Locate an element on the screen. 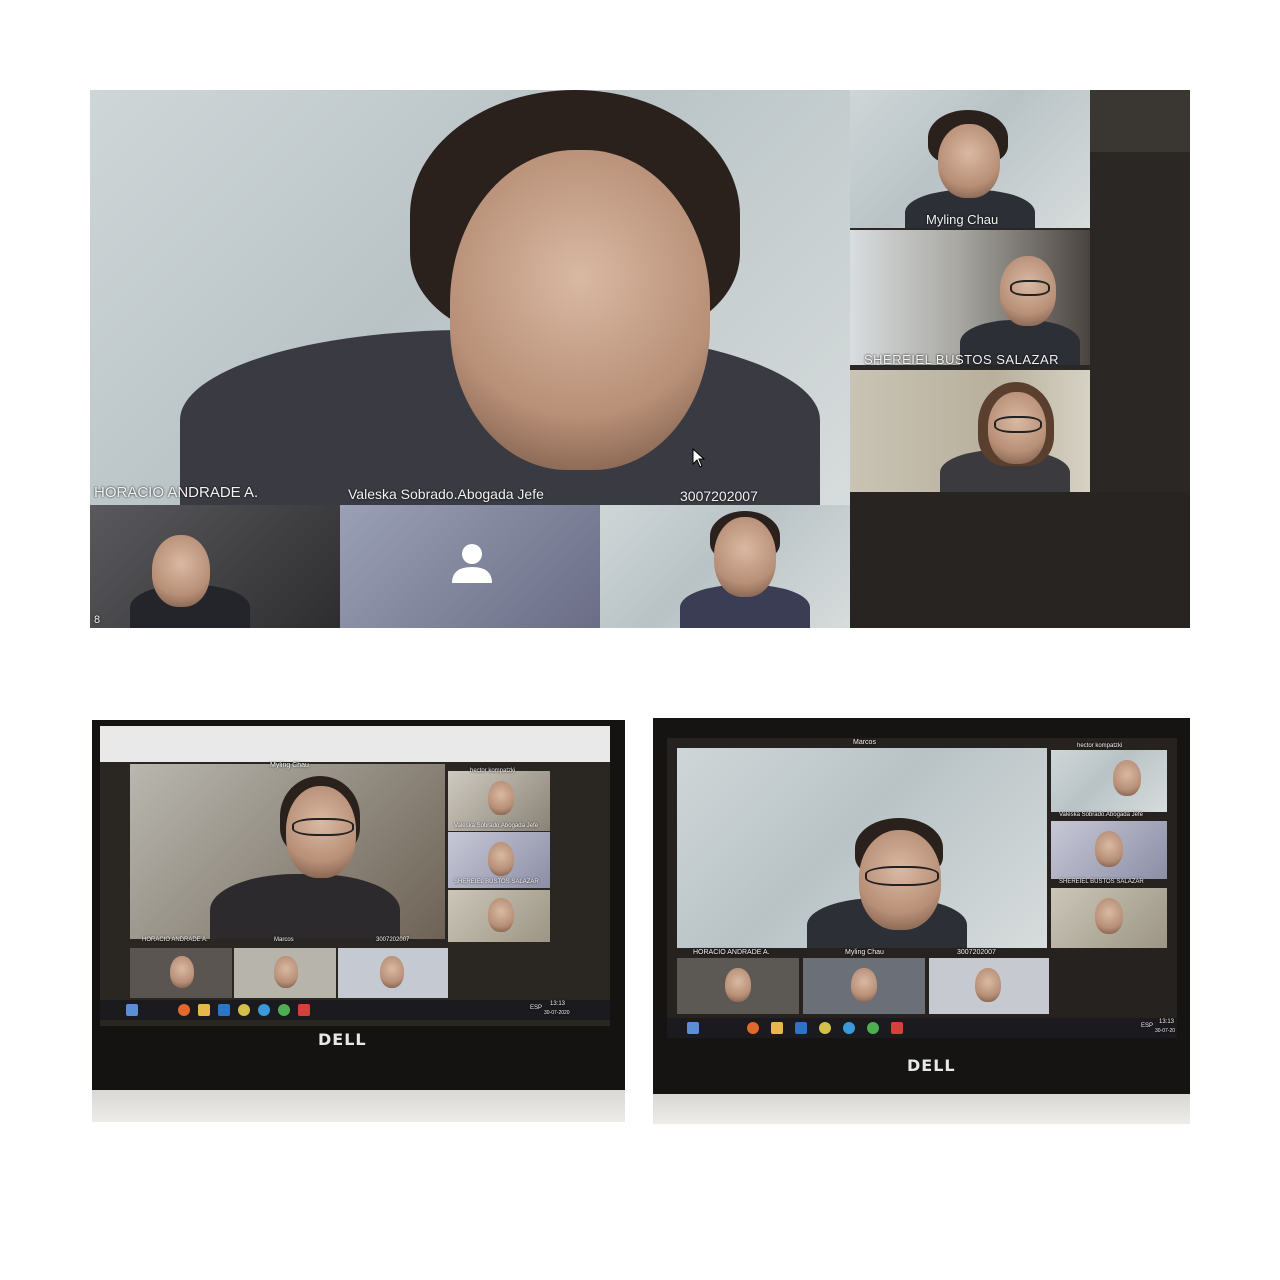  main-speaker-name: Marcos is located at coordinates (864, 742).